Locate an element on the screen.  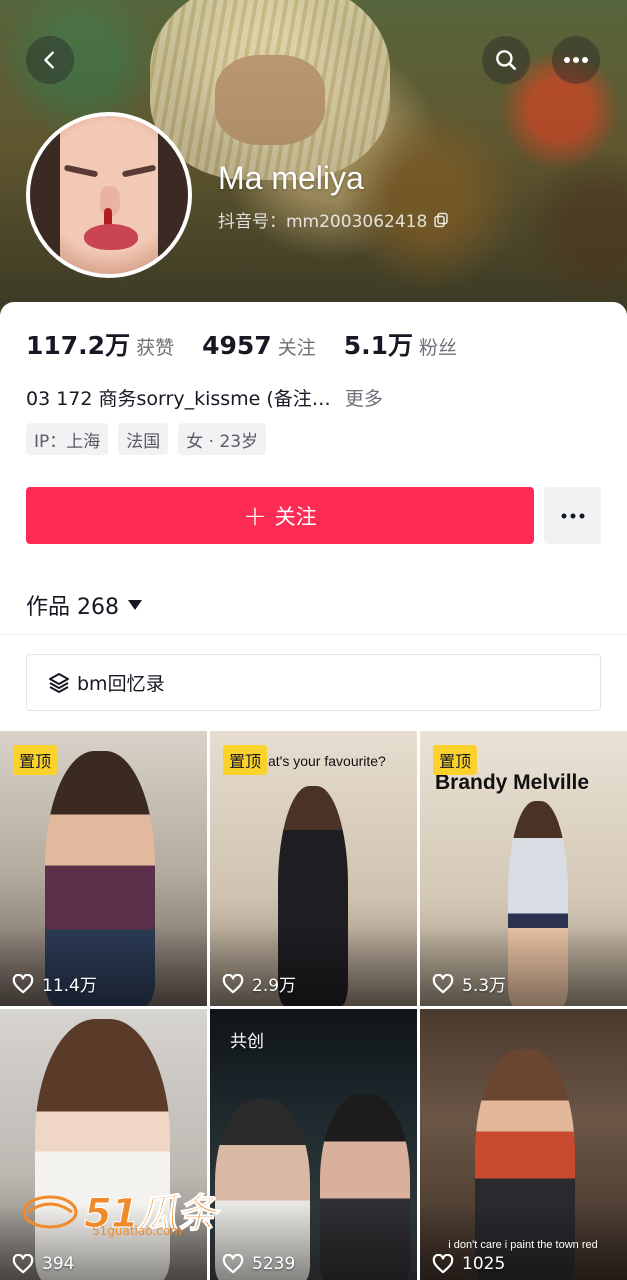
tag-school: 法国 is located at coordinates (143, 439).